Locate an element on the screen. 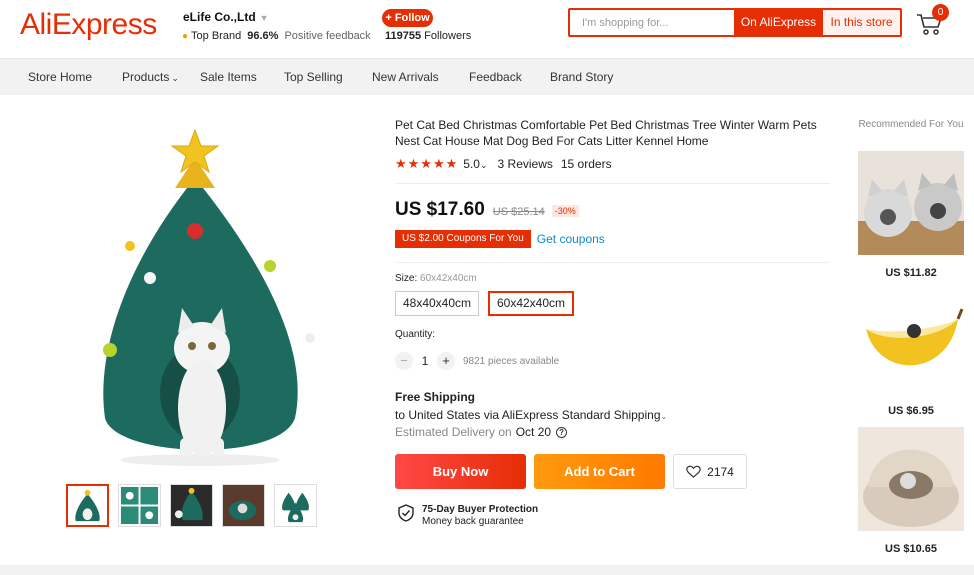 This screenshot has width=974, height=575. nav-top-selling: Top Selling is located at coordinates (313, 77).